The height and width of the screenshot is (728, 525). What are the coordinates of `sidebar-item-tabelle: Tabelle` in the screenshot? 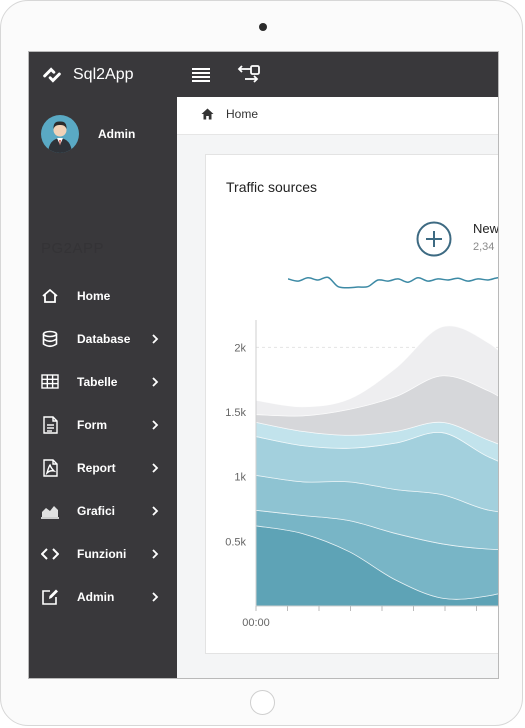 It's located at (103, 381).